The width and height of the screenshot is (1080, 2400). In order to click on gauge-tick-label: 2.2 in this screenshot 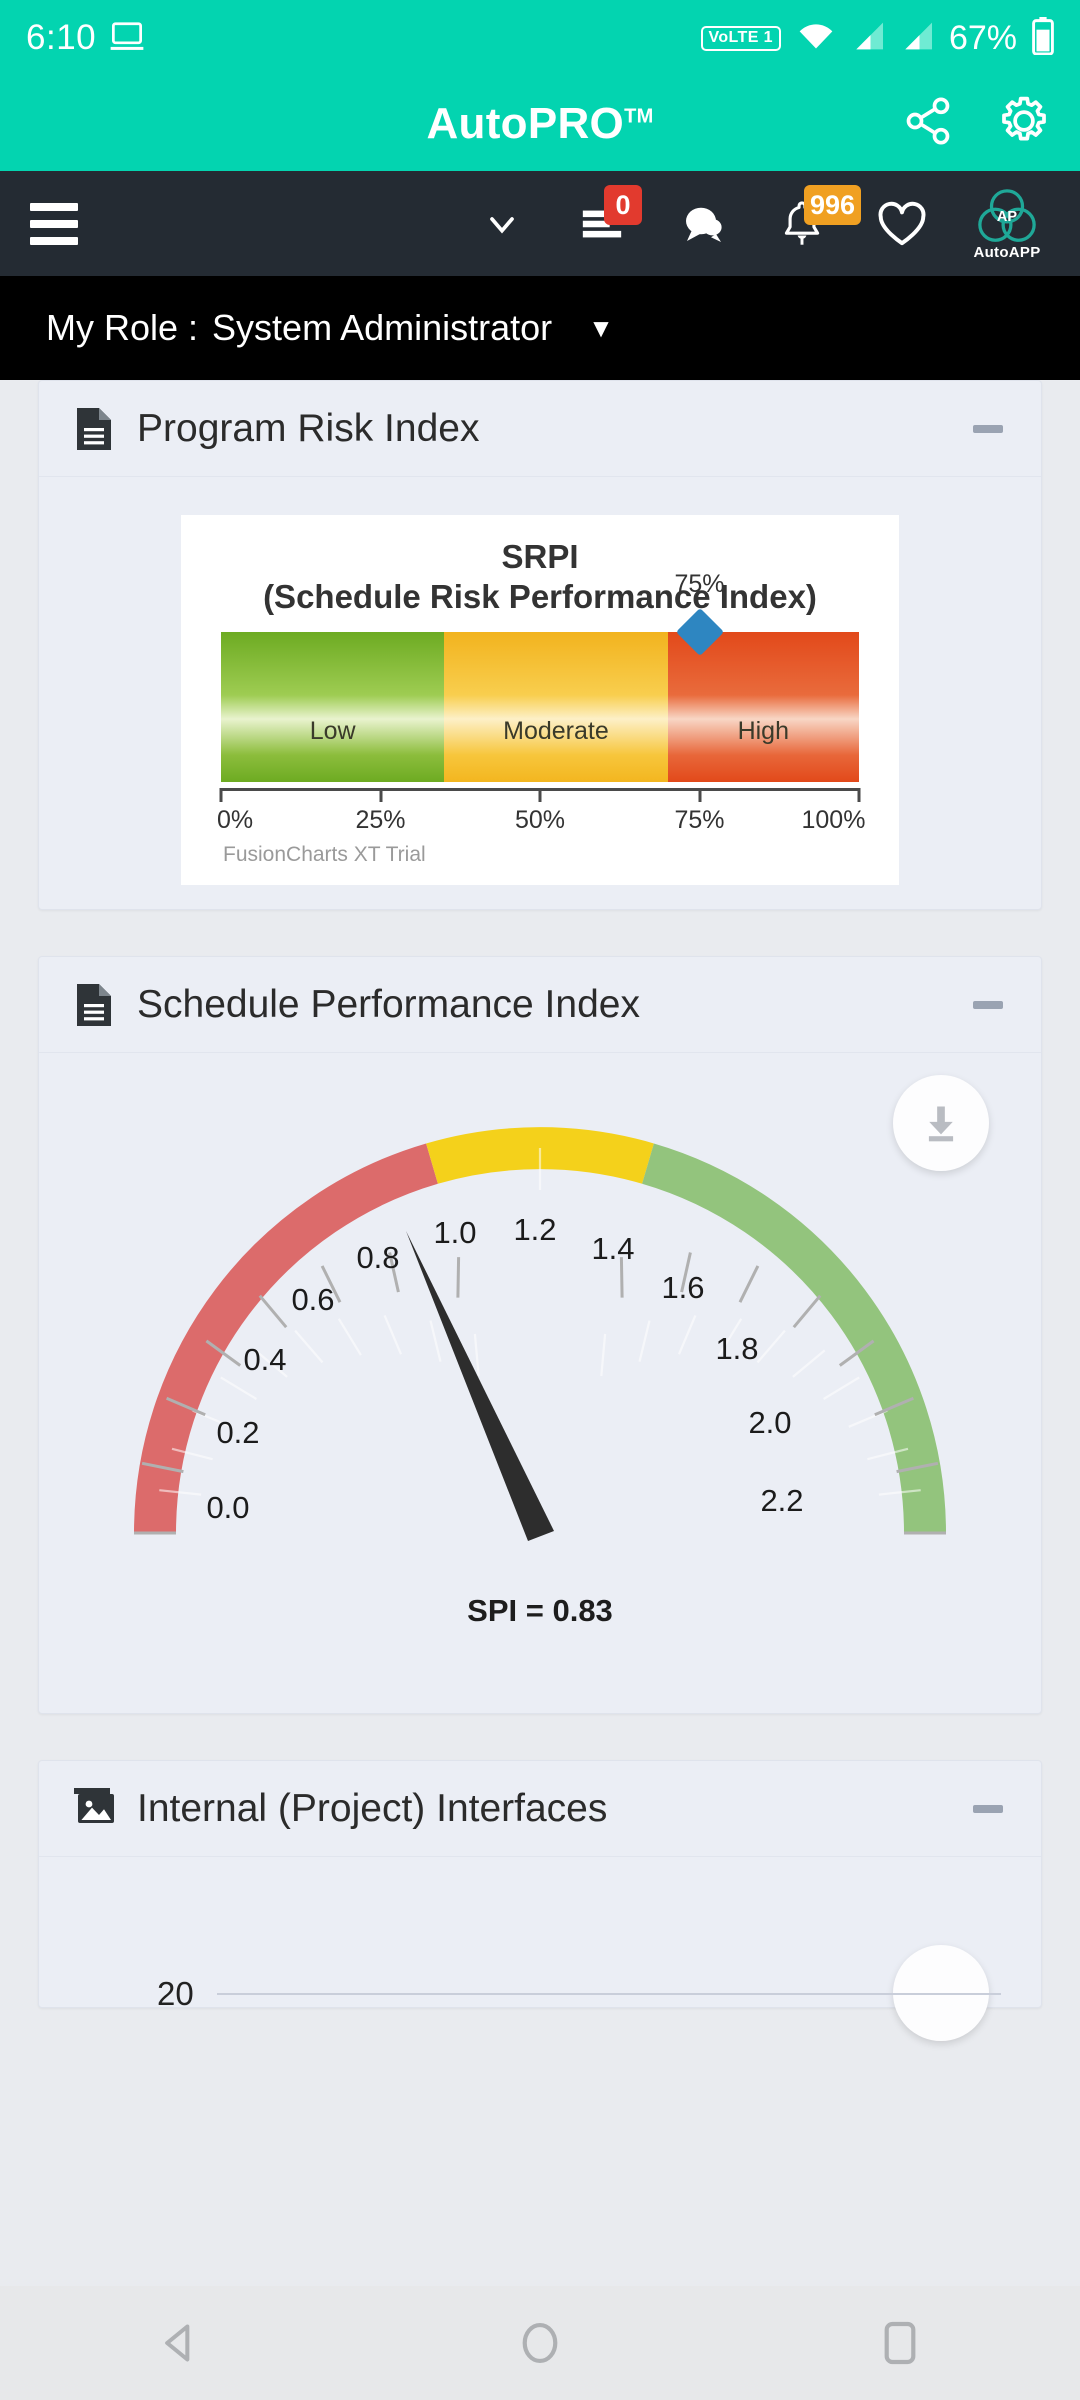, I will do `click(781, 1500)`.